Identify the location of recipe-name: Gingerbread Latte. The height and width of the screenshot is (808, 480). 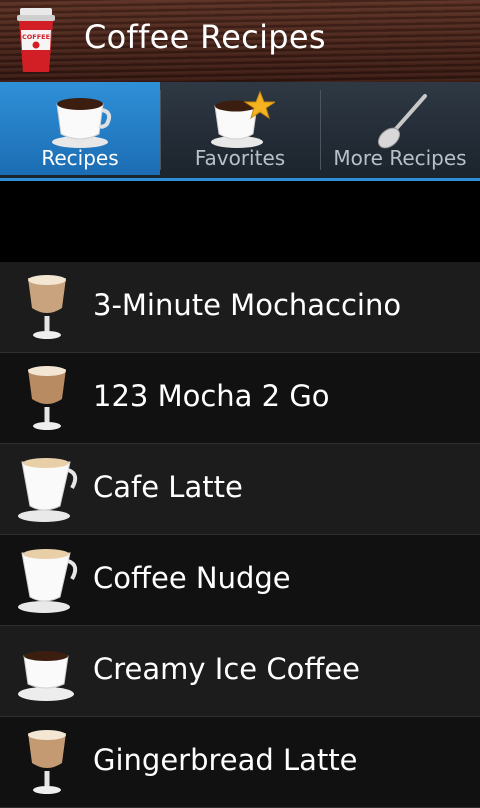
(225, 760).